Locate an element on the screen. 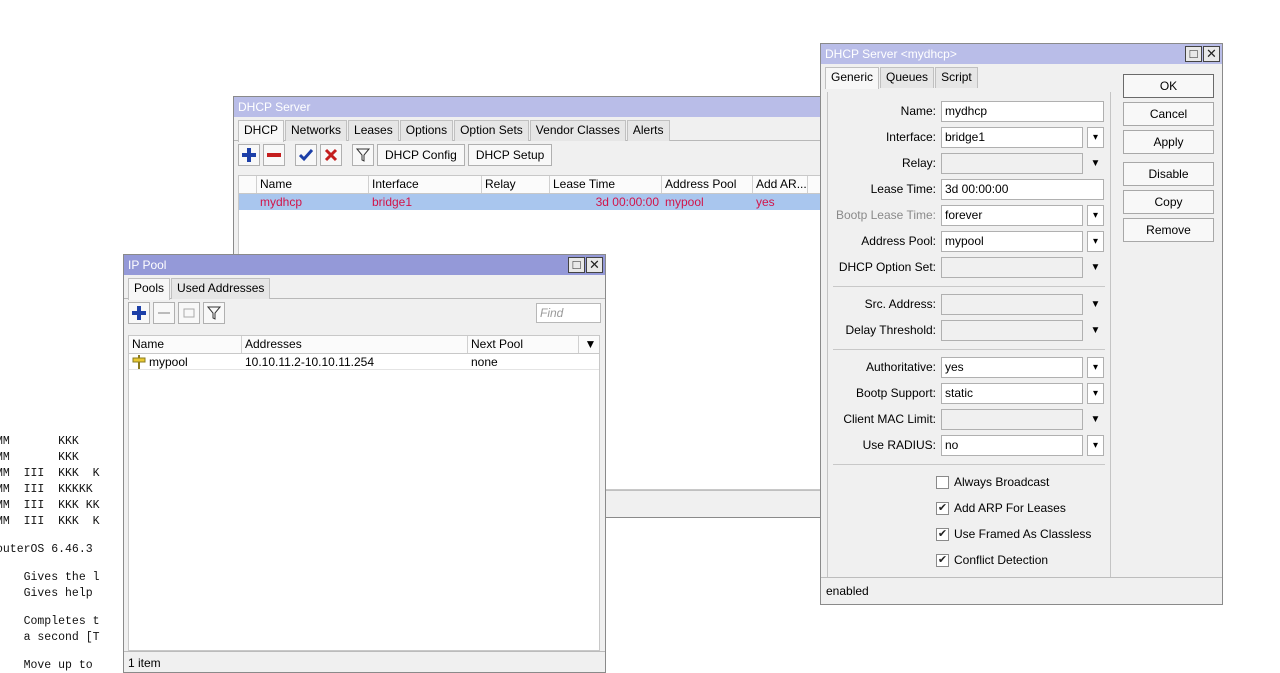 The height and width of the screenshot is (673, 1280). dhcp-setup-button: DHCP Setup is located at coordinates (510, 155).